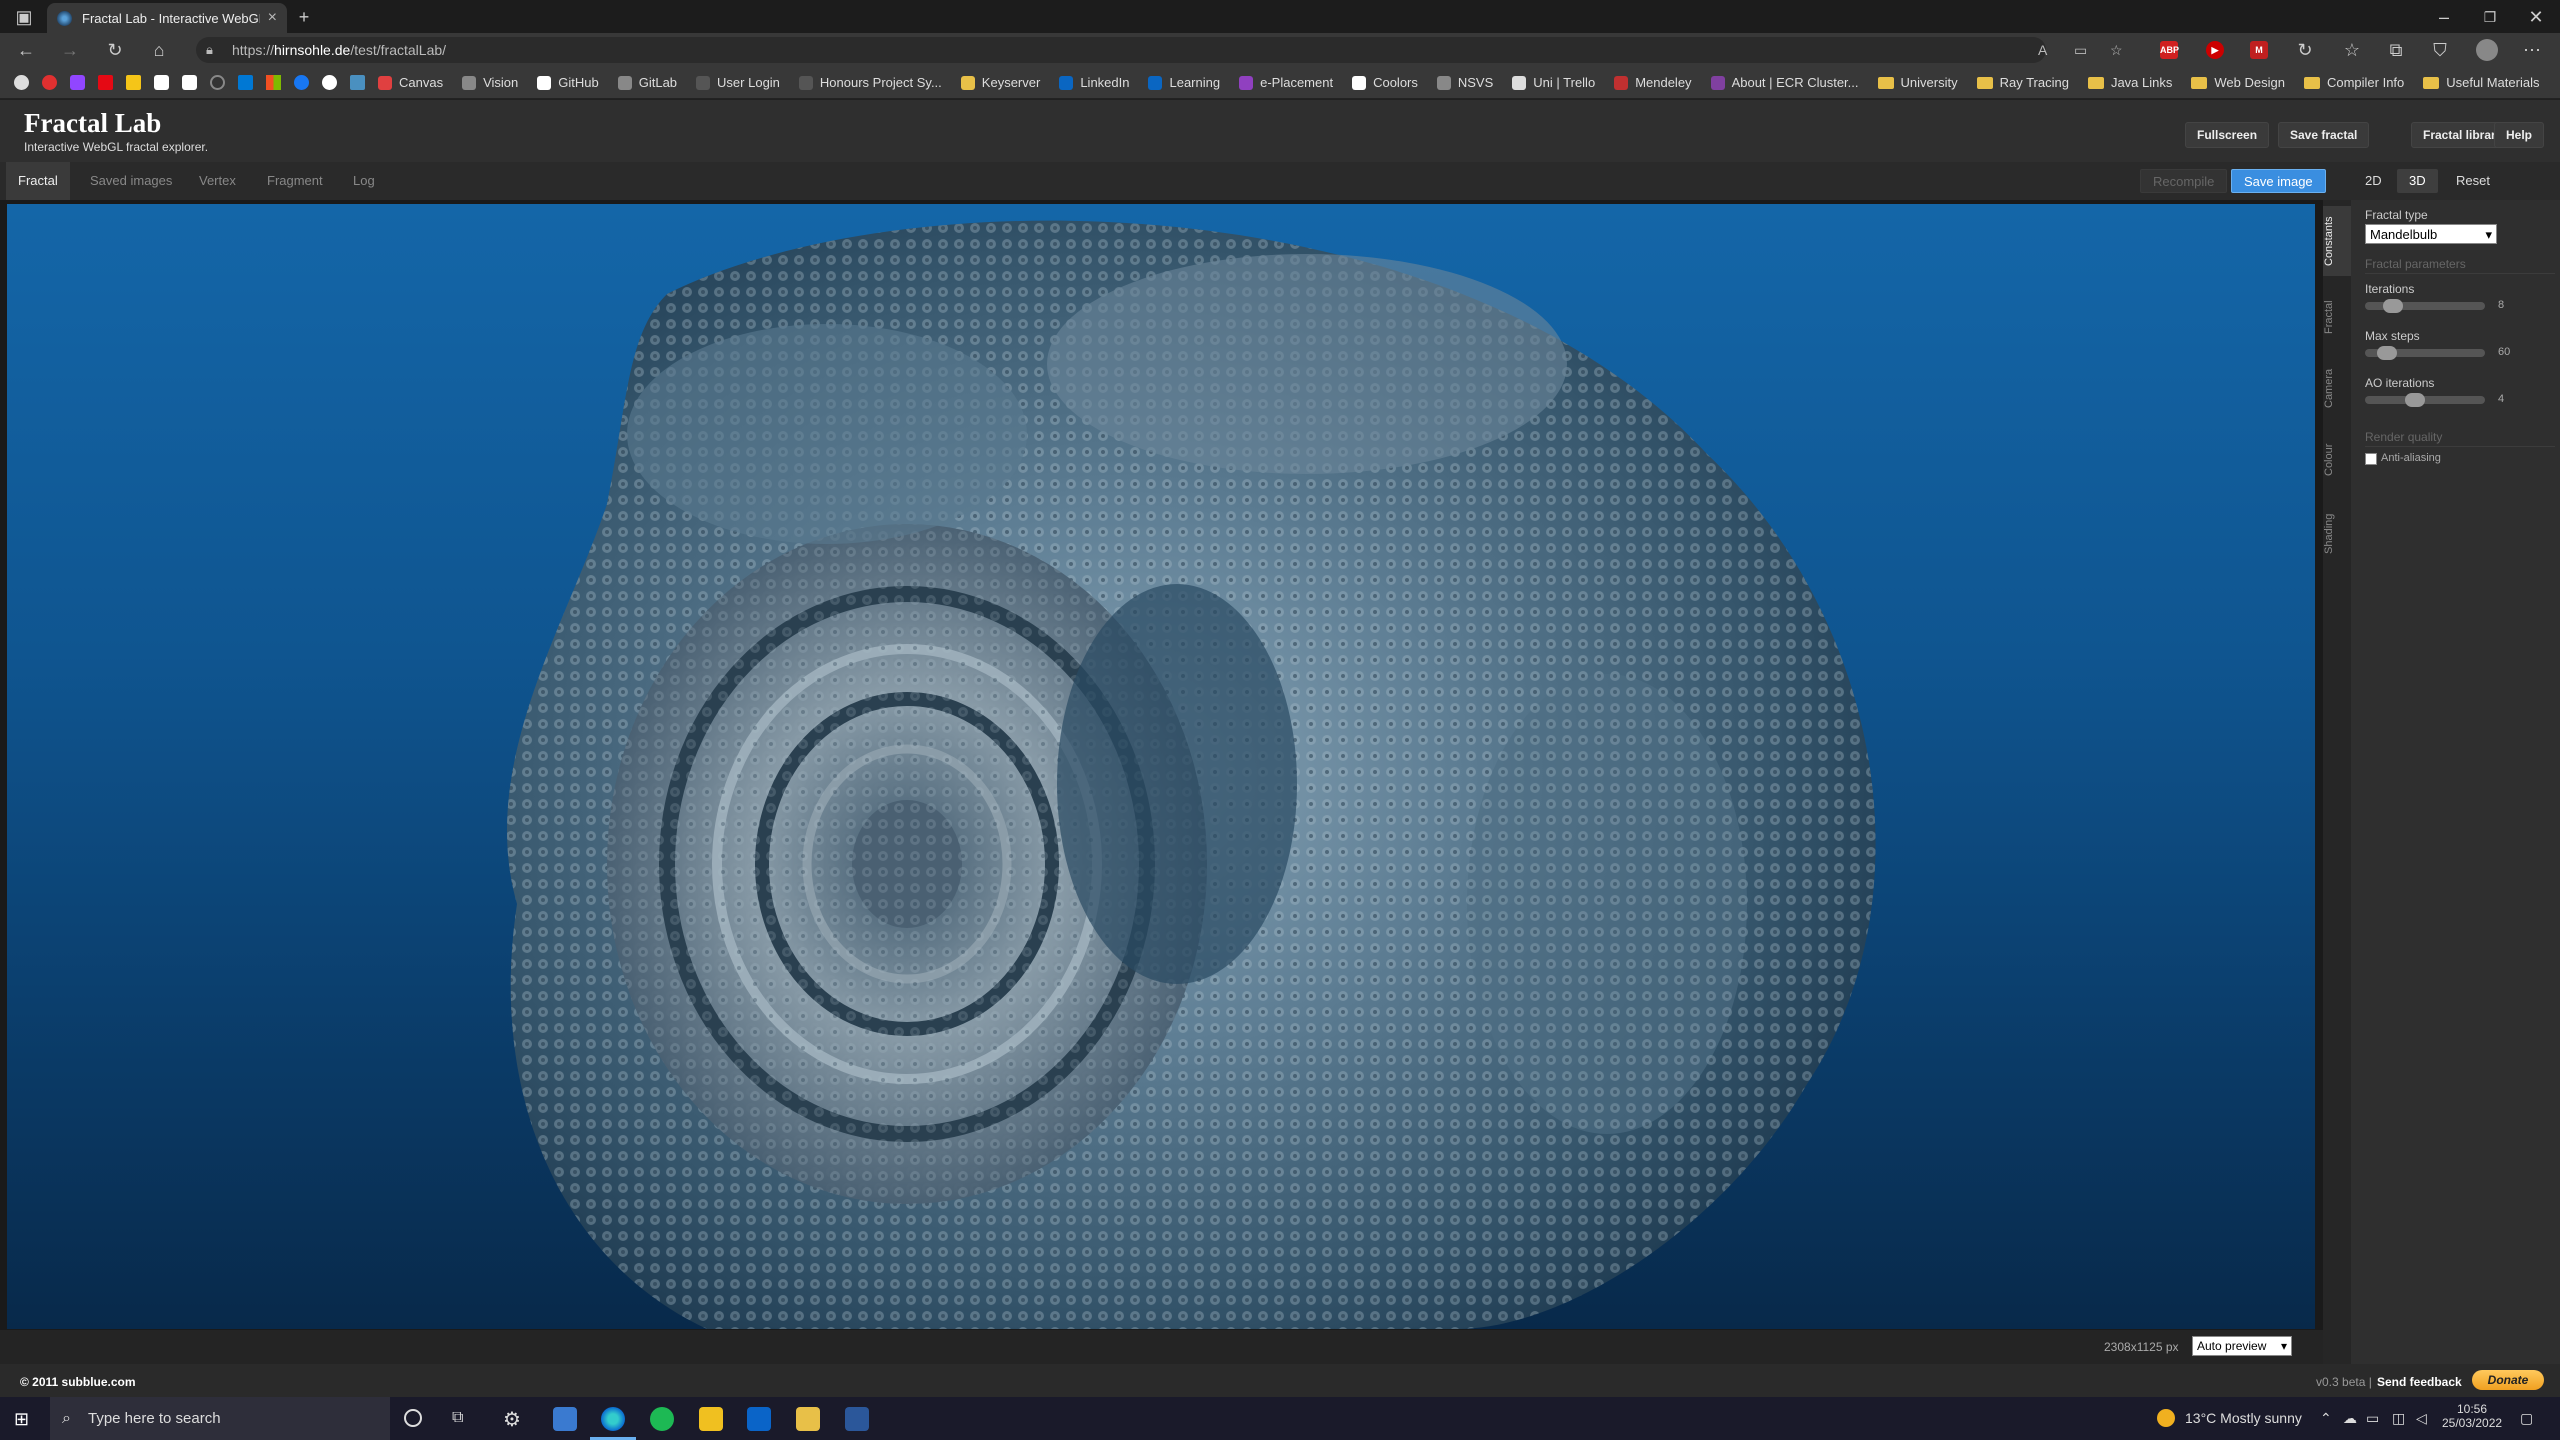 The height and width of the screenshot is (1440, 2560). What do you see at coordinates (662, 1419) in the screenshot?
I see `spotify-icon` at bounding box center [662, 1419].